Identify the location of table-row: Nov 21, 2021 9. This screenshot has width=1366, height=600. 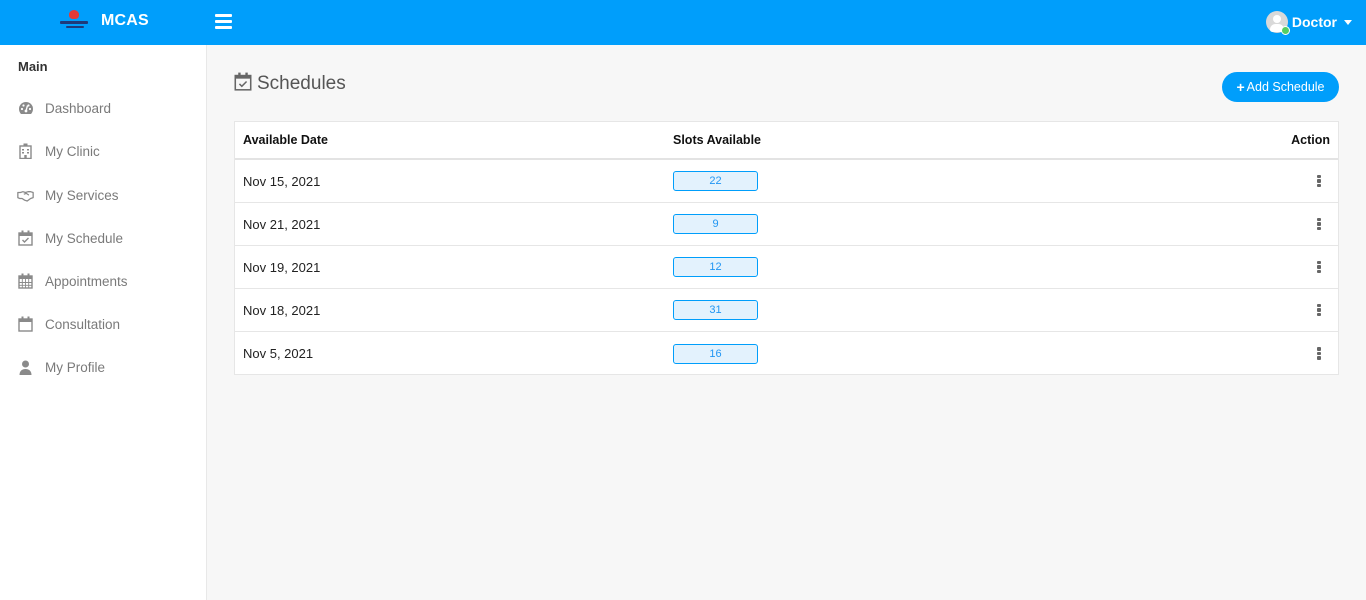
(786, 224).